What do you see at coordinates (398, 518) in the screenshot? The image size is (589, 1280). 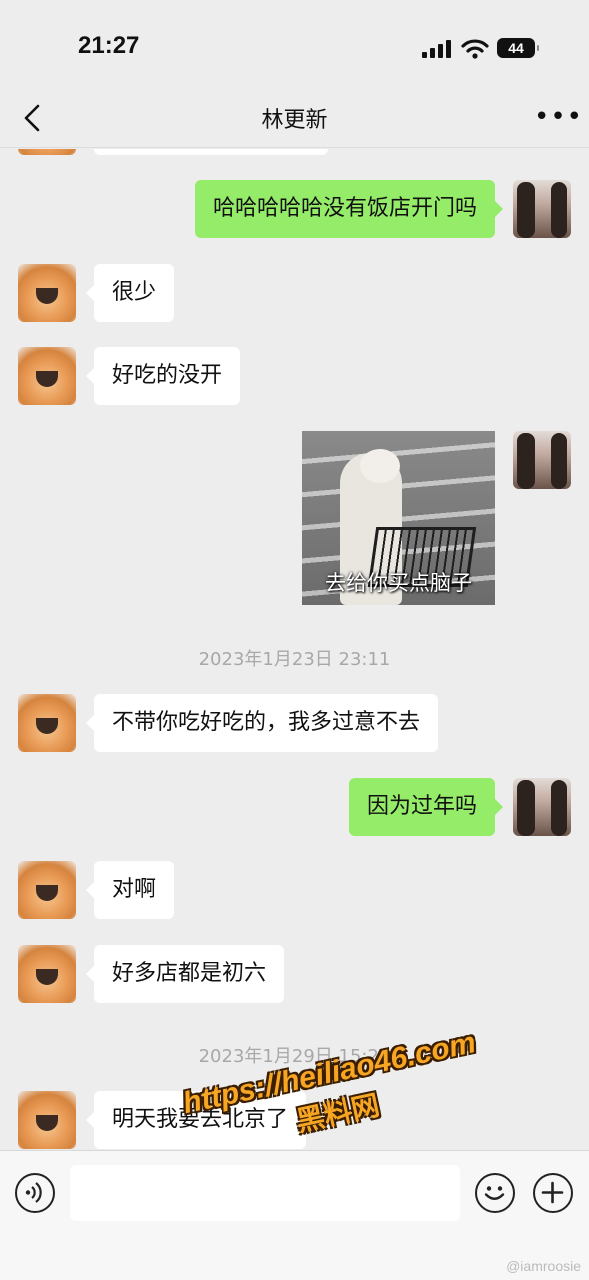 I see `sticker-image: 去给你买点脑子` at bounding box center [398, 518].